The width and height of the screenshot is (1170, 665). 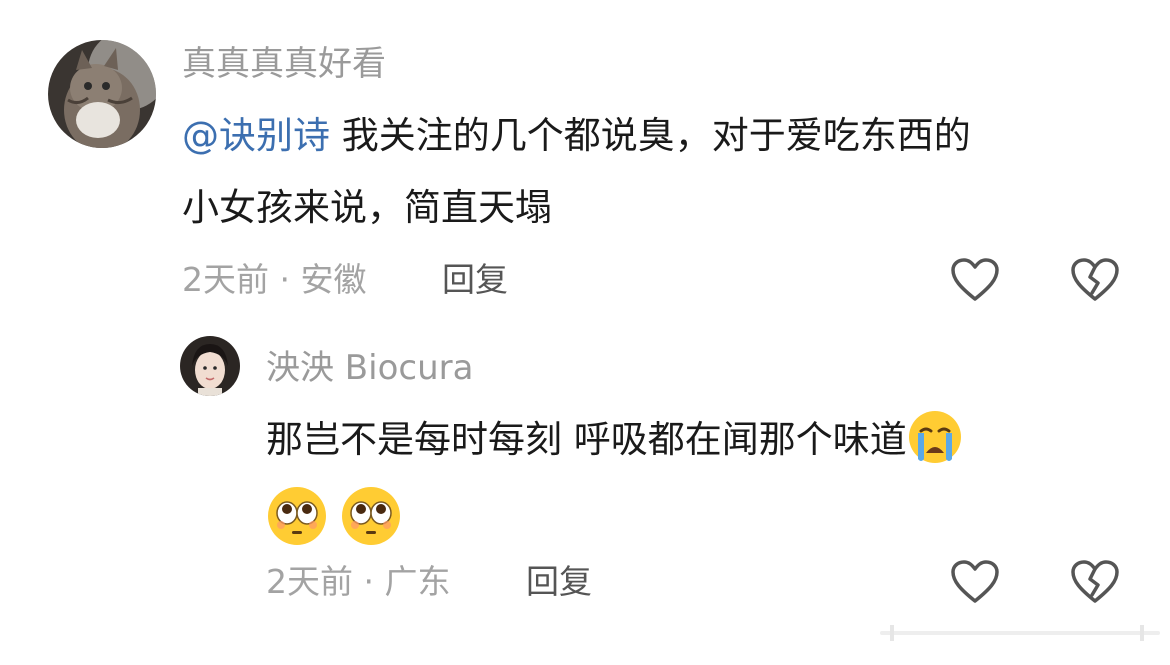 I want to click on username: 真真真真好看, so click(x=284, y=64).